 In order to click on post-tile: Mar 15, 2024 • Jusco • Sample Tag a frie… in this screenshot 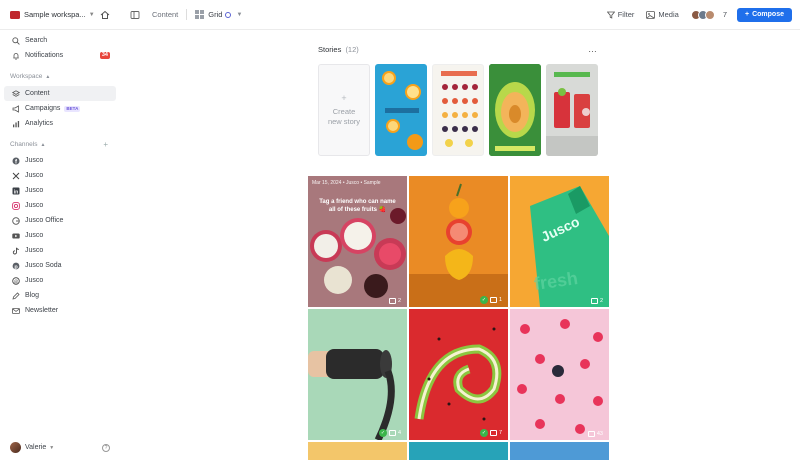, I will do `click(357, 241)`.